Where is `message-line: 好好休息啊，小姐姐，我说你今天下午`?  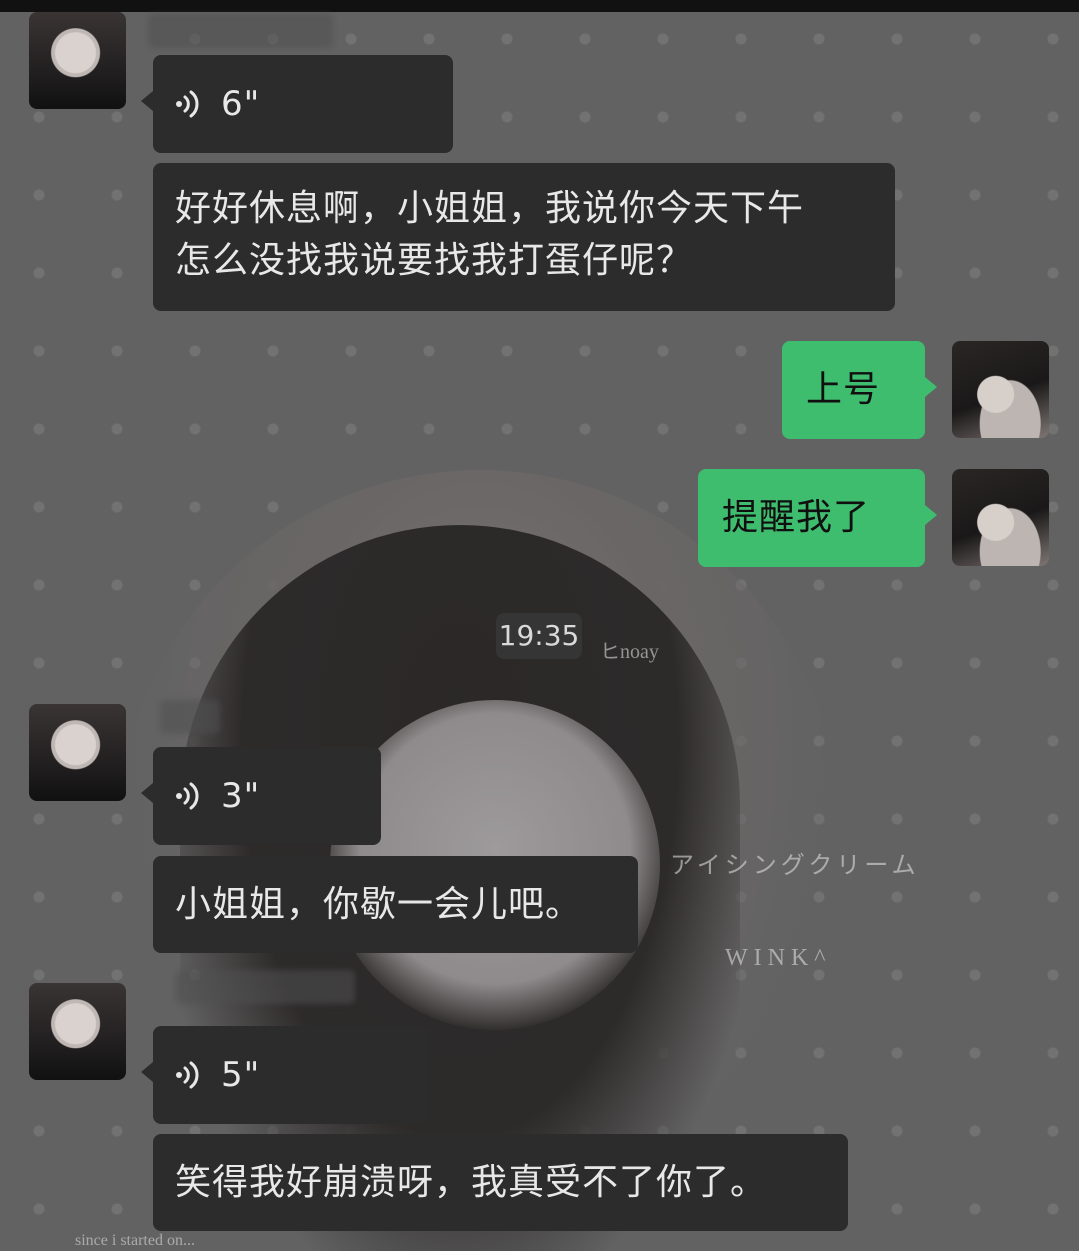
message-line: 好好休息啊，小姐姐，我说你今天下午 is located at coordinates (490, 208).